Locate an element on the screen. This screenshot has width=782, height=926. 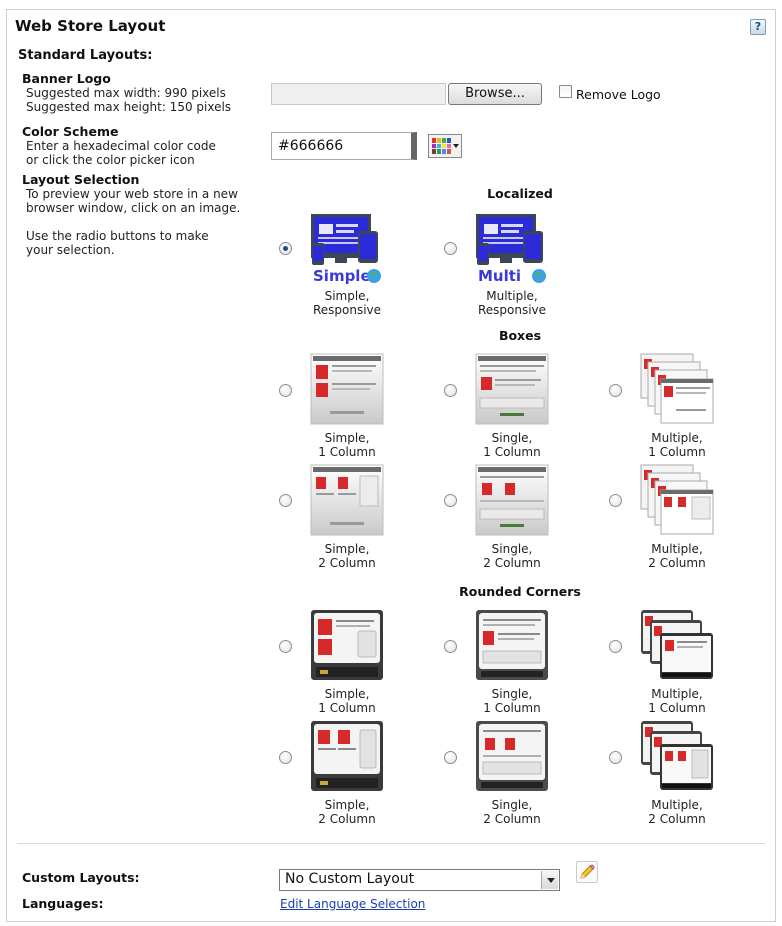
layout-hint-1: To preview your web store in a new is located at coordinates (132, 194).